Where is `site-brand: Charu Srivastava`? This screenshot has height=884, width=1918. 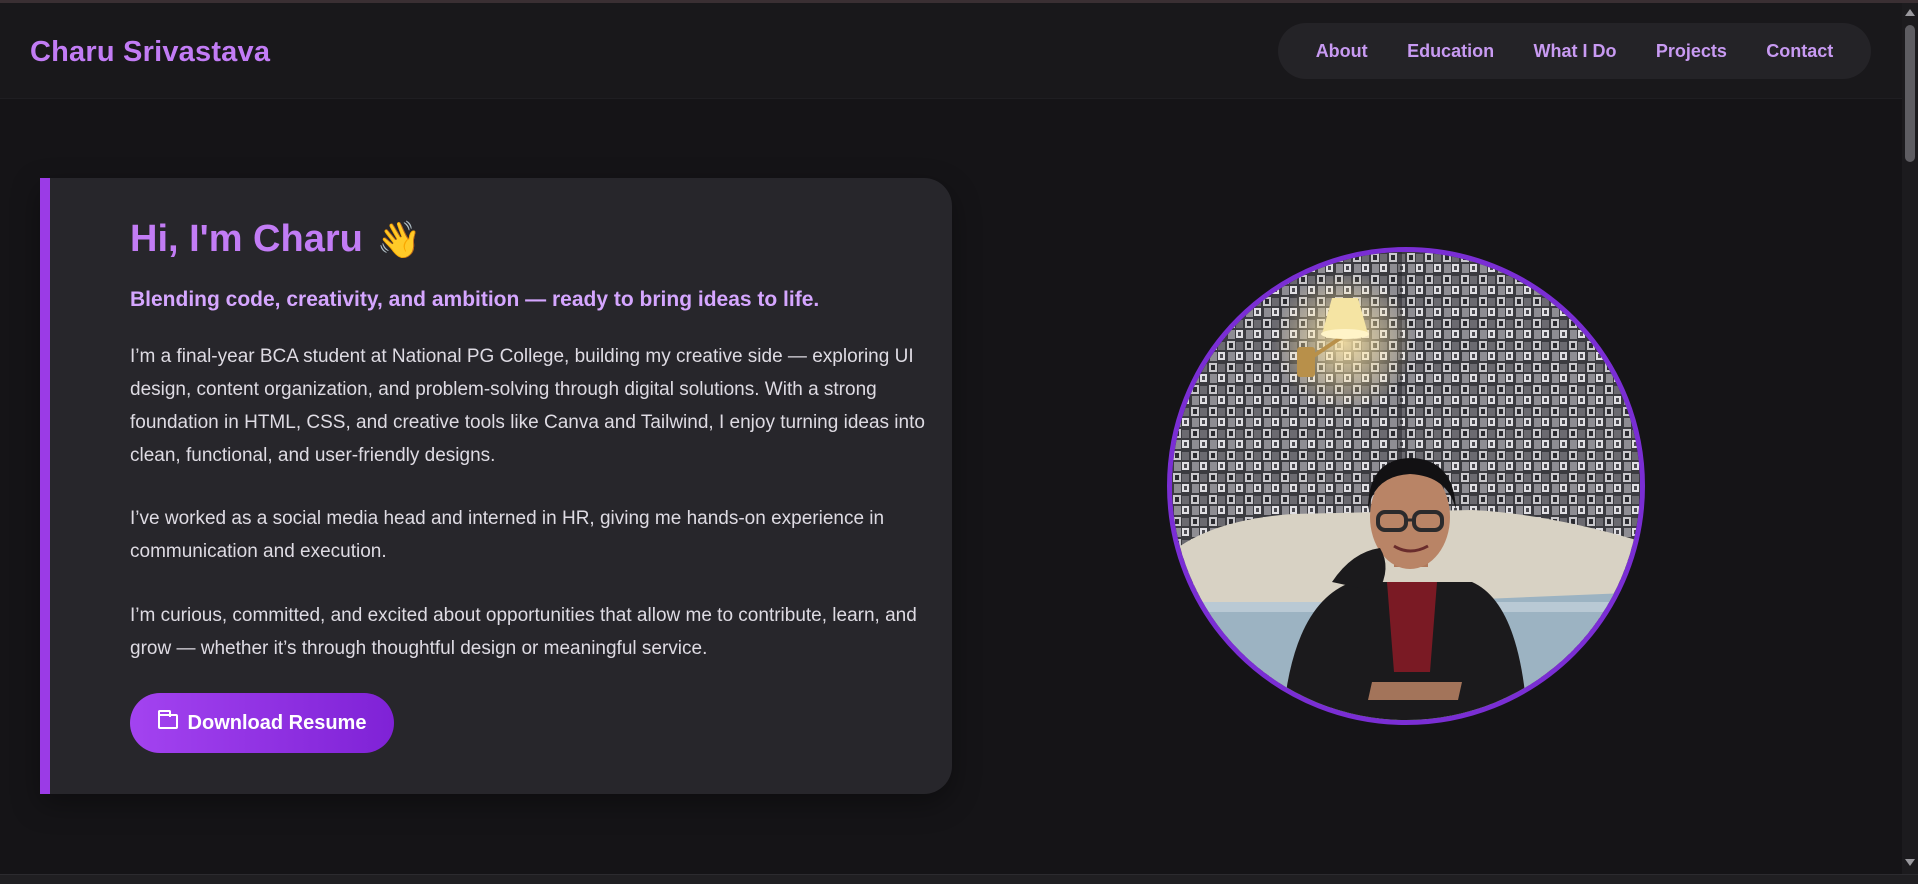
site-brand: Charu Srivastava is located at coordinates (150, 52).